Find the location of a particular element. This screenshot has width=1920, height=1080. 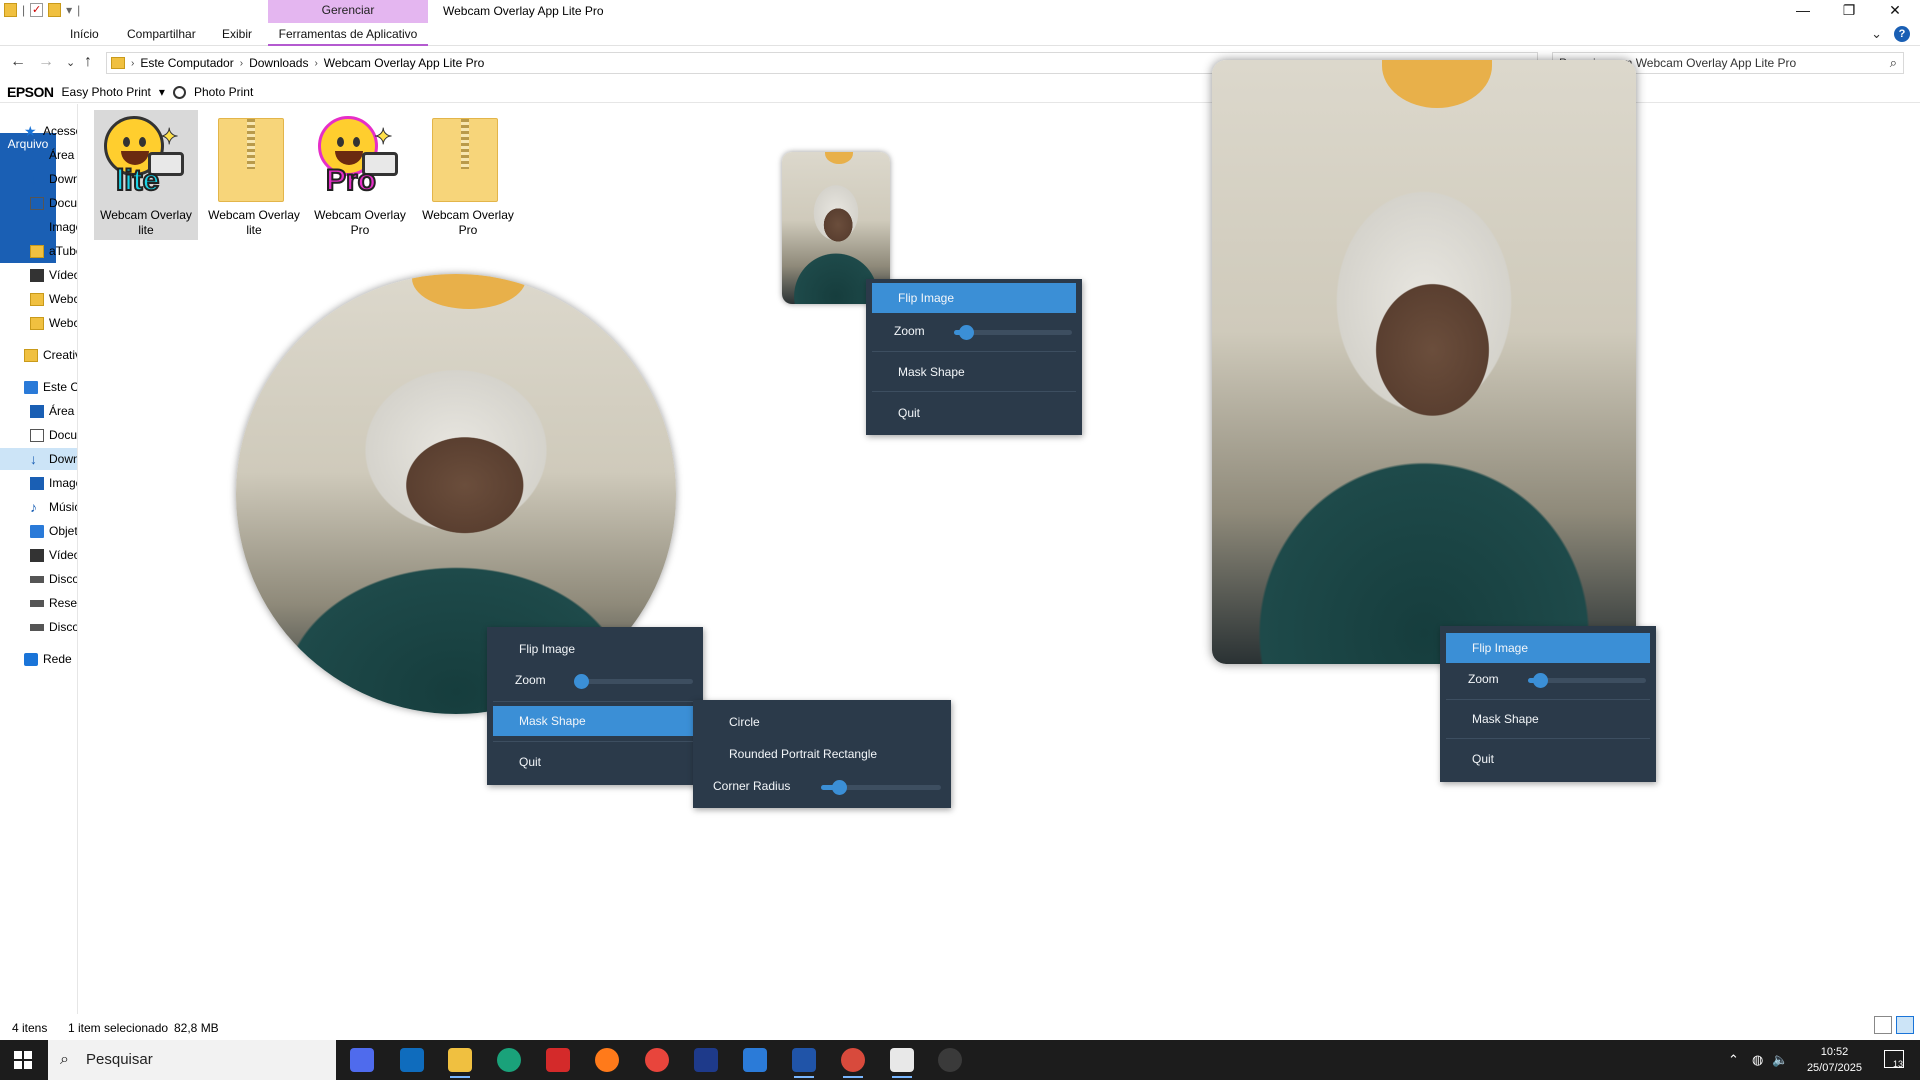

nav-quick-access: ★Acesso rápido is located at coordinates (50, 131).